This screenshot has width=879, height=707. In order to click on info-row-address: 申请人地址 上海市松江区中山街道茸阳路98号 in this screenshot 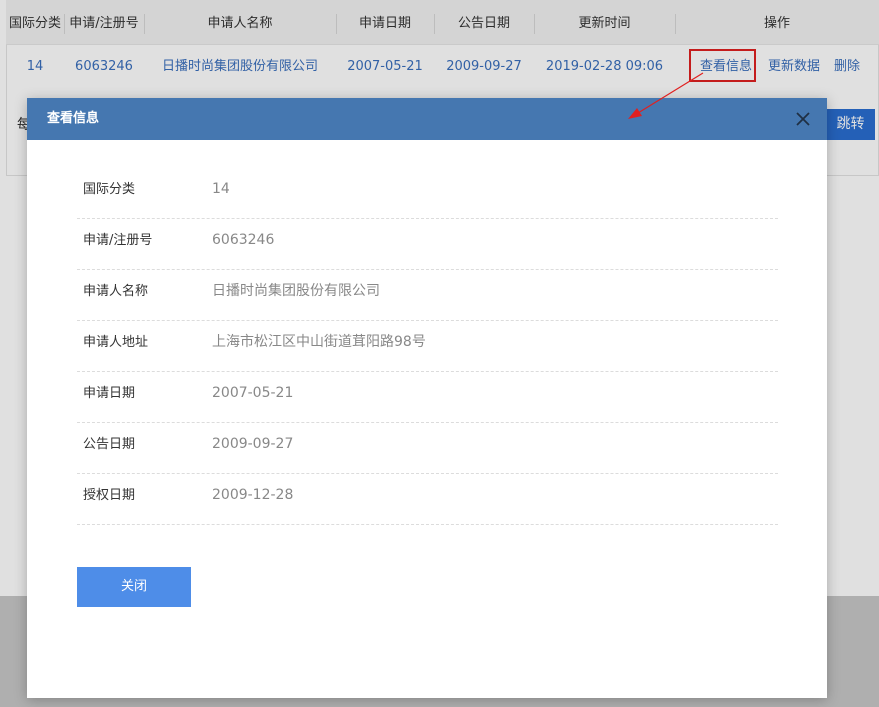, I will do `click(427, 346)`.